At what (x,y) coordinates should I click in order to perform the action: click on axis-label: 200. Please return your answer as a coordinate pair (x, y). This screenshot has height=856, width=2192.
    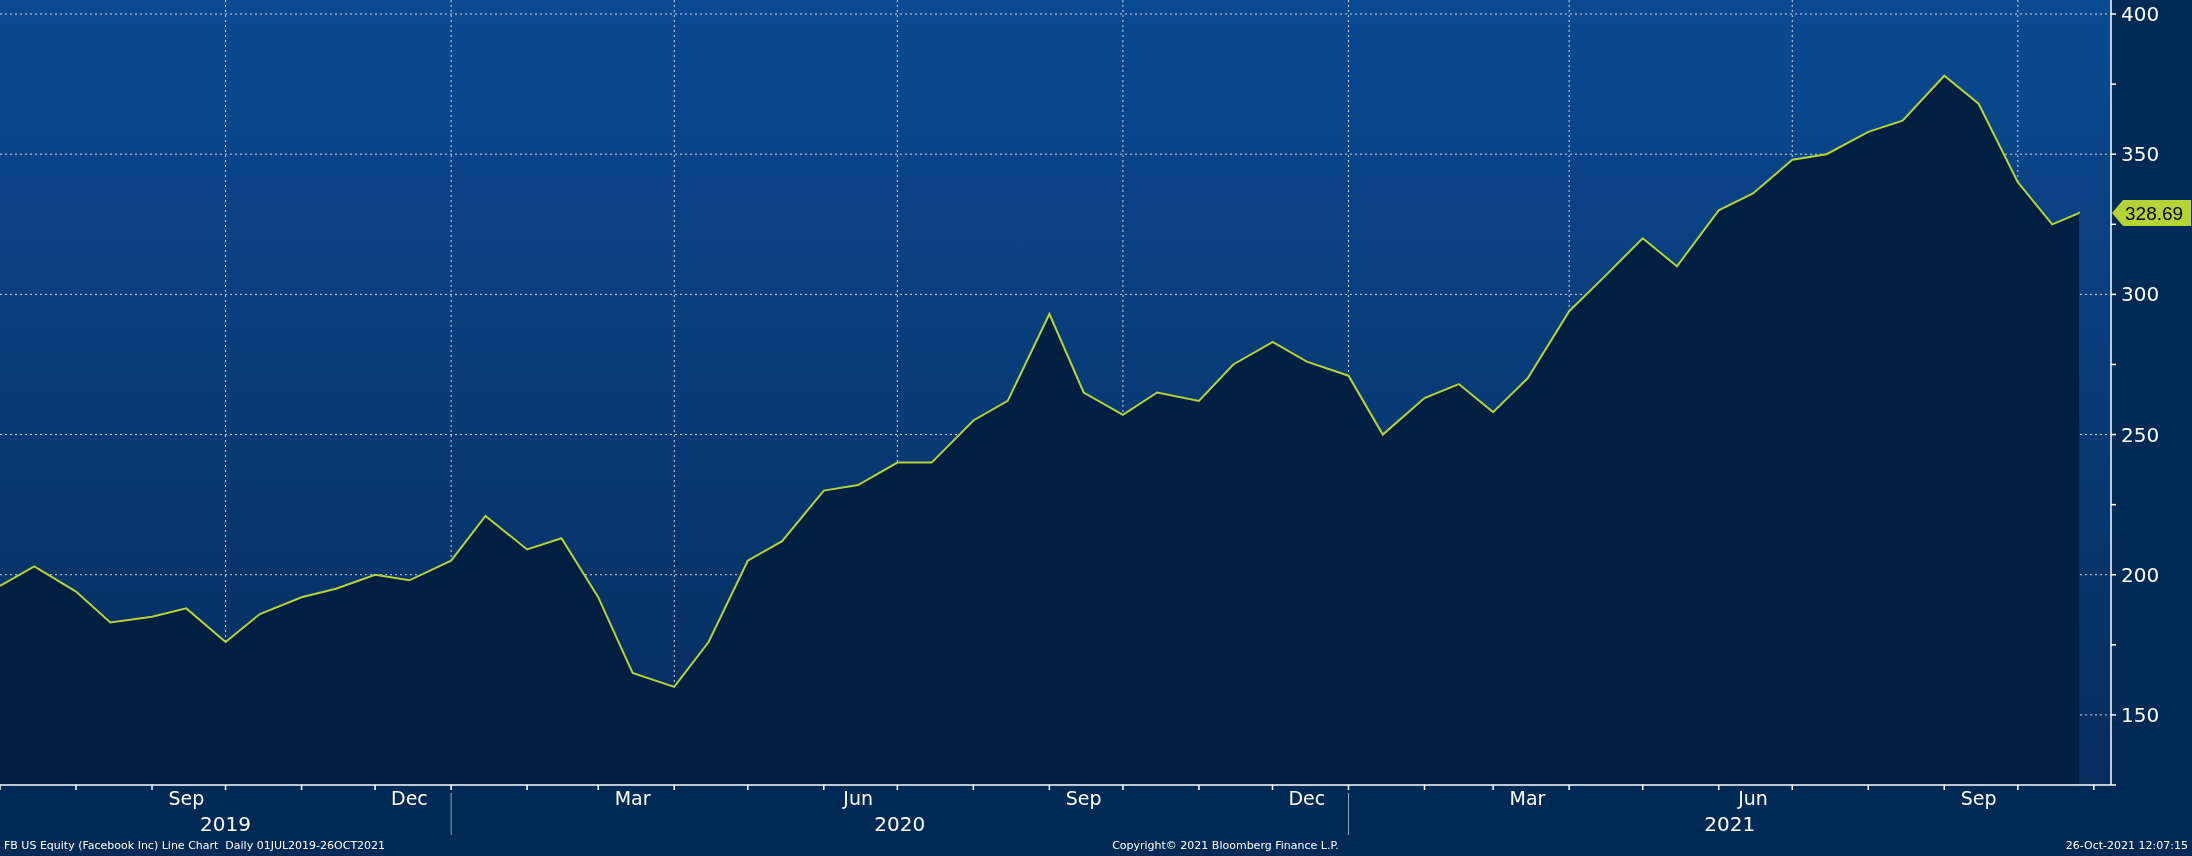
    Looking at the image, I should click on (2140, 574).